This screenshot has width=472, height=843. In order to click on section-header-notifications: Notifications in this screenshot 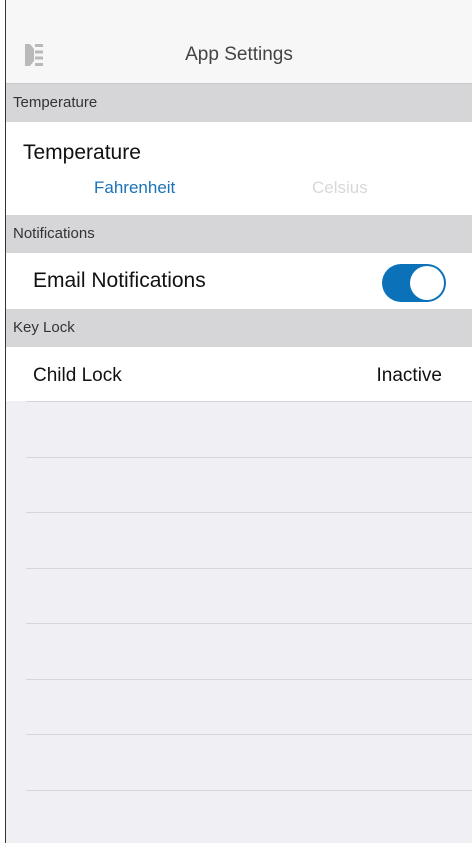, I will do `click(239, 234)`.